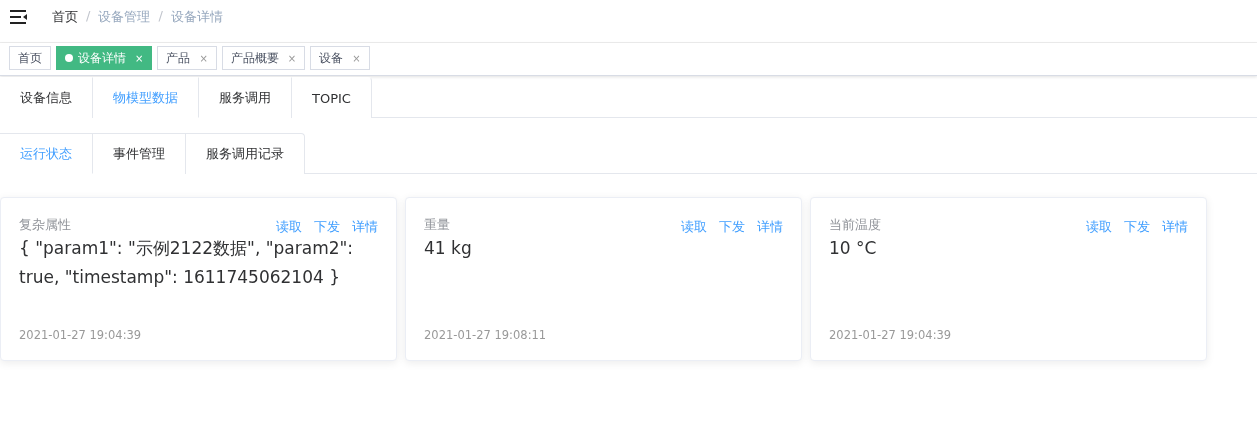 Image resolution: width=1257 pixels, height=421 pixels. Describe the element at coordinates (332, 97) in the screenshot. I see `tab: TOPIC` at that location.